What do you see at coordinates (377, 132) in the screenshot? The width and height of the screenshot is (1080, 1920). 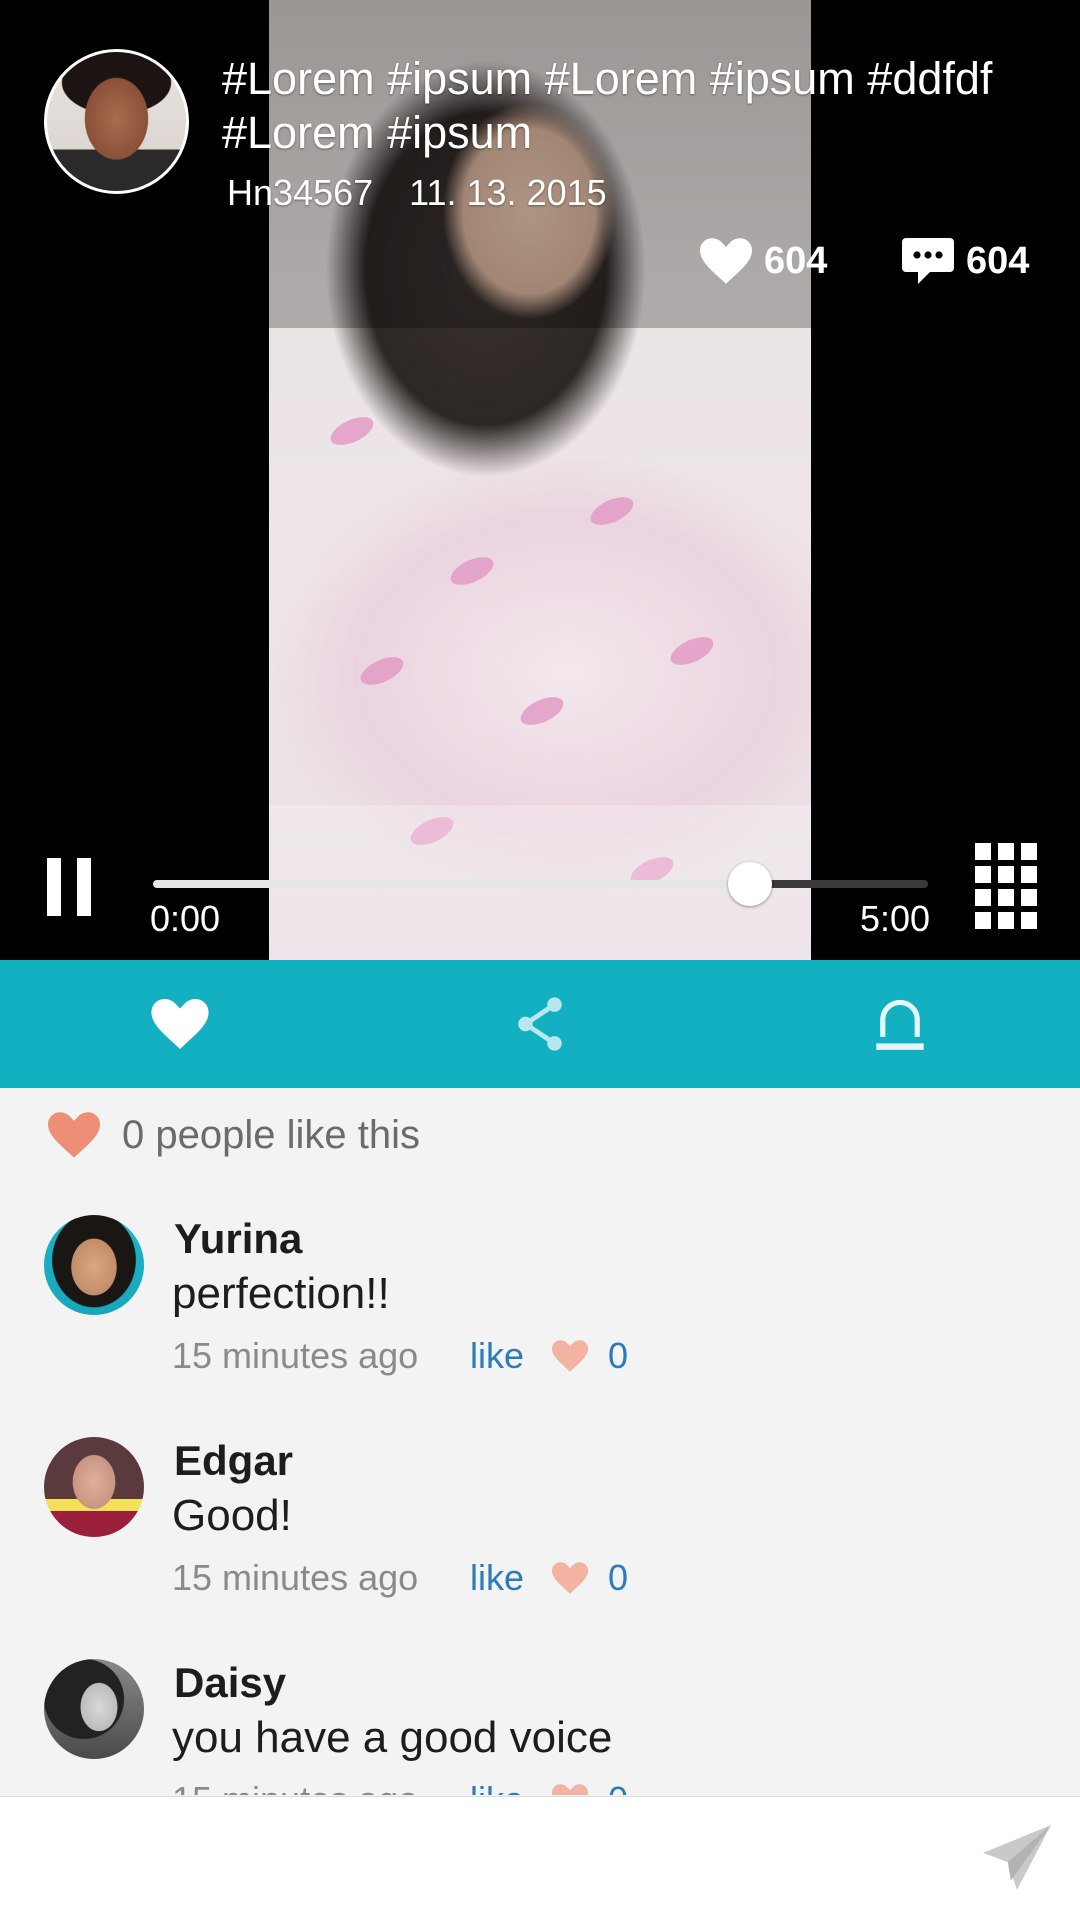 I see `hashtags-line-2: #Lorem #ipsum` at bounding box center [377, 132].